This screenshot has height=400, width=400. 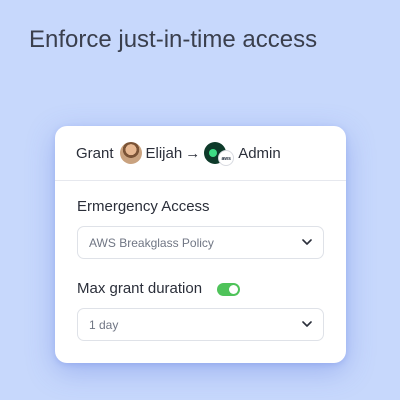 What do you see at coordinates (226, 158) in the screenshot?
I see `aws-logo-icon: aws` at bounding box center [226, 158].